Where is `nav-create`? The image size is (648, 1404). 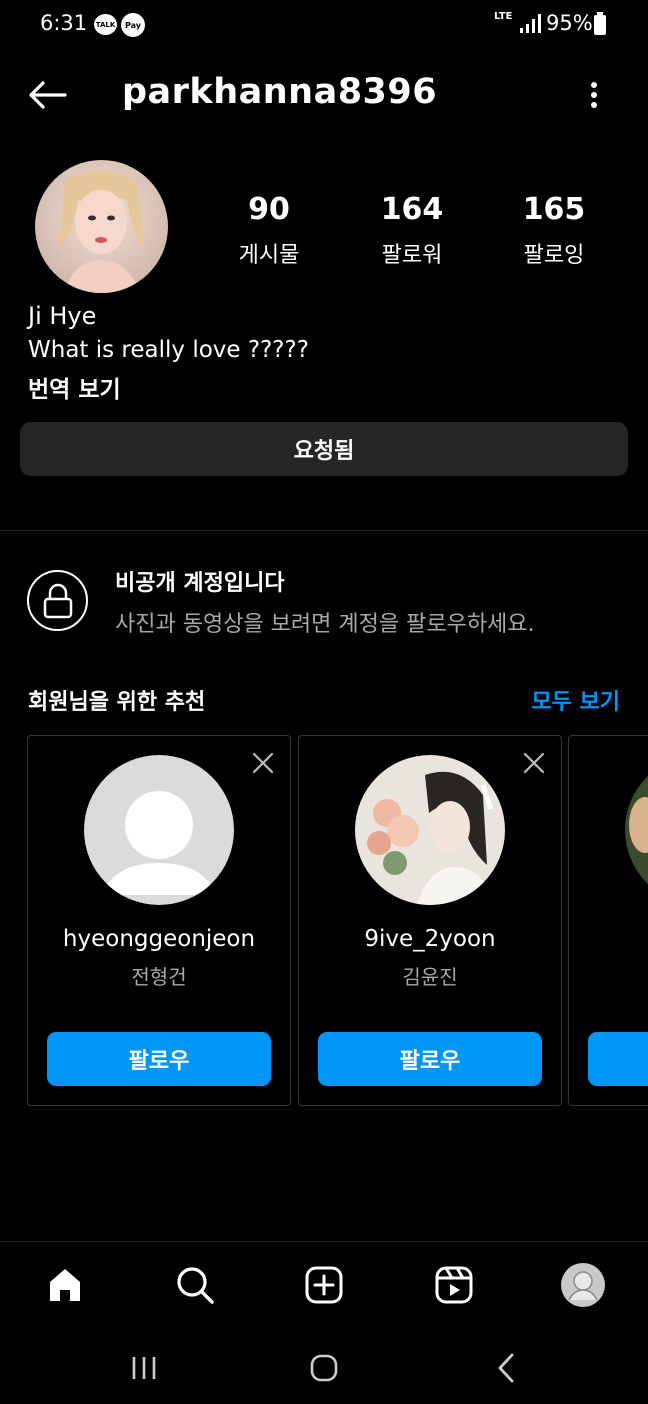
nav-create is located at coordinates (324, 1285).